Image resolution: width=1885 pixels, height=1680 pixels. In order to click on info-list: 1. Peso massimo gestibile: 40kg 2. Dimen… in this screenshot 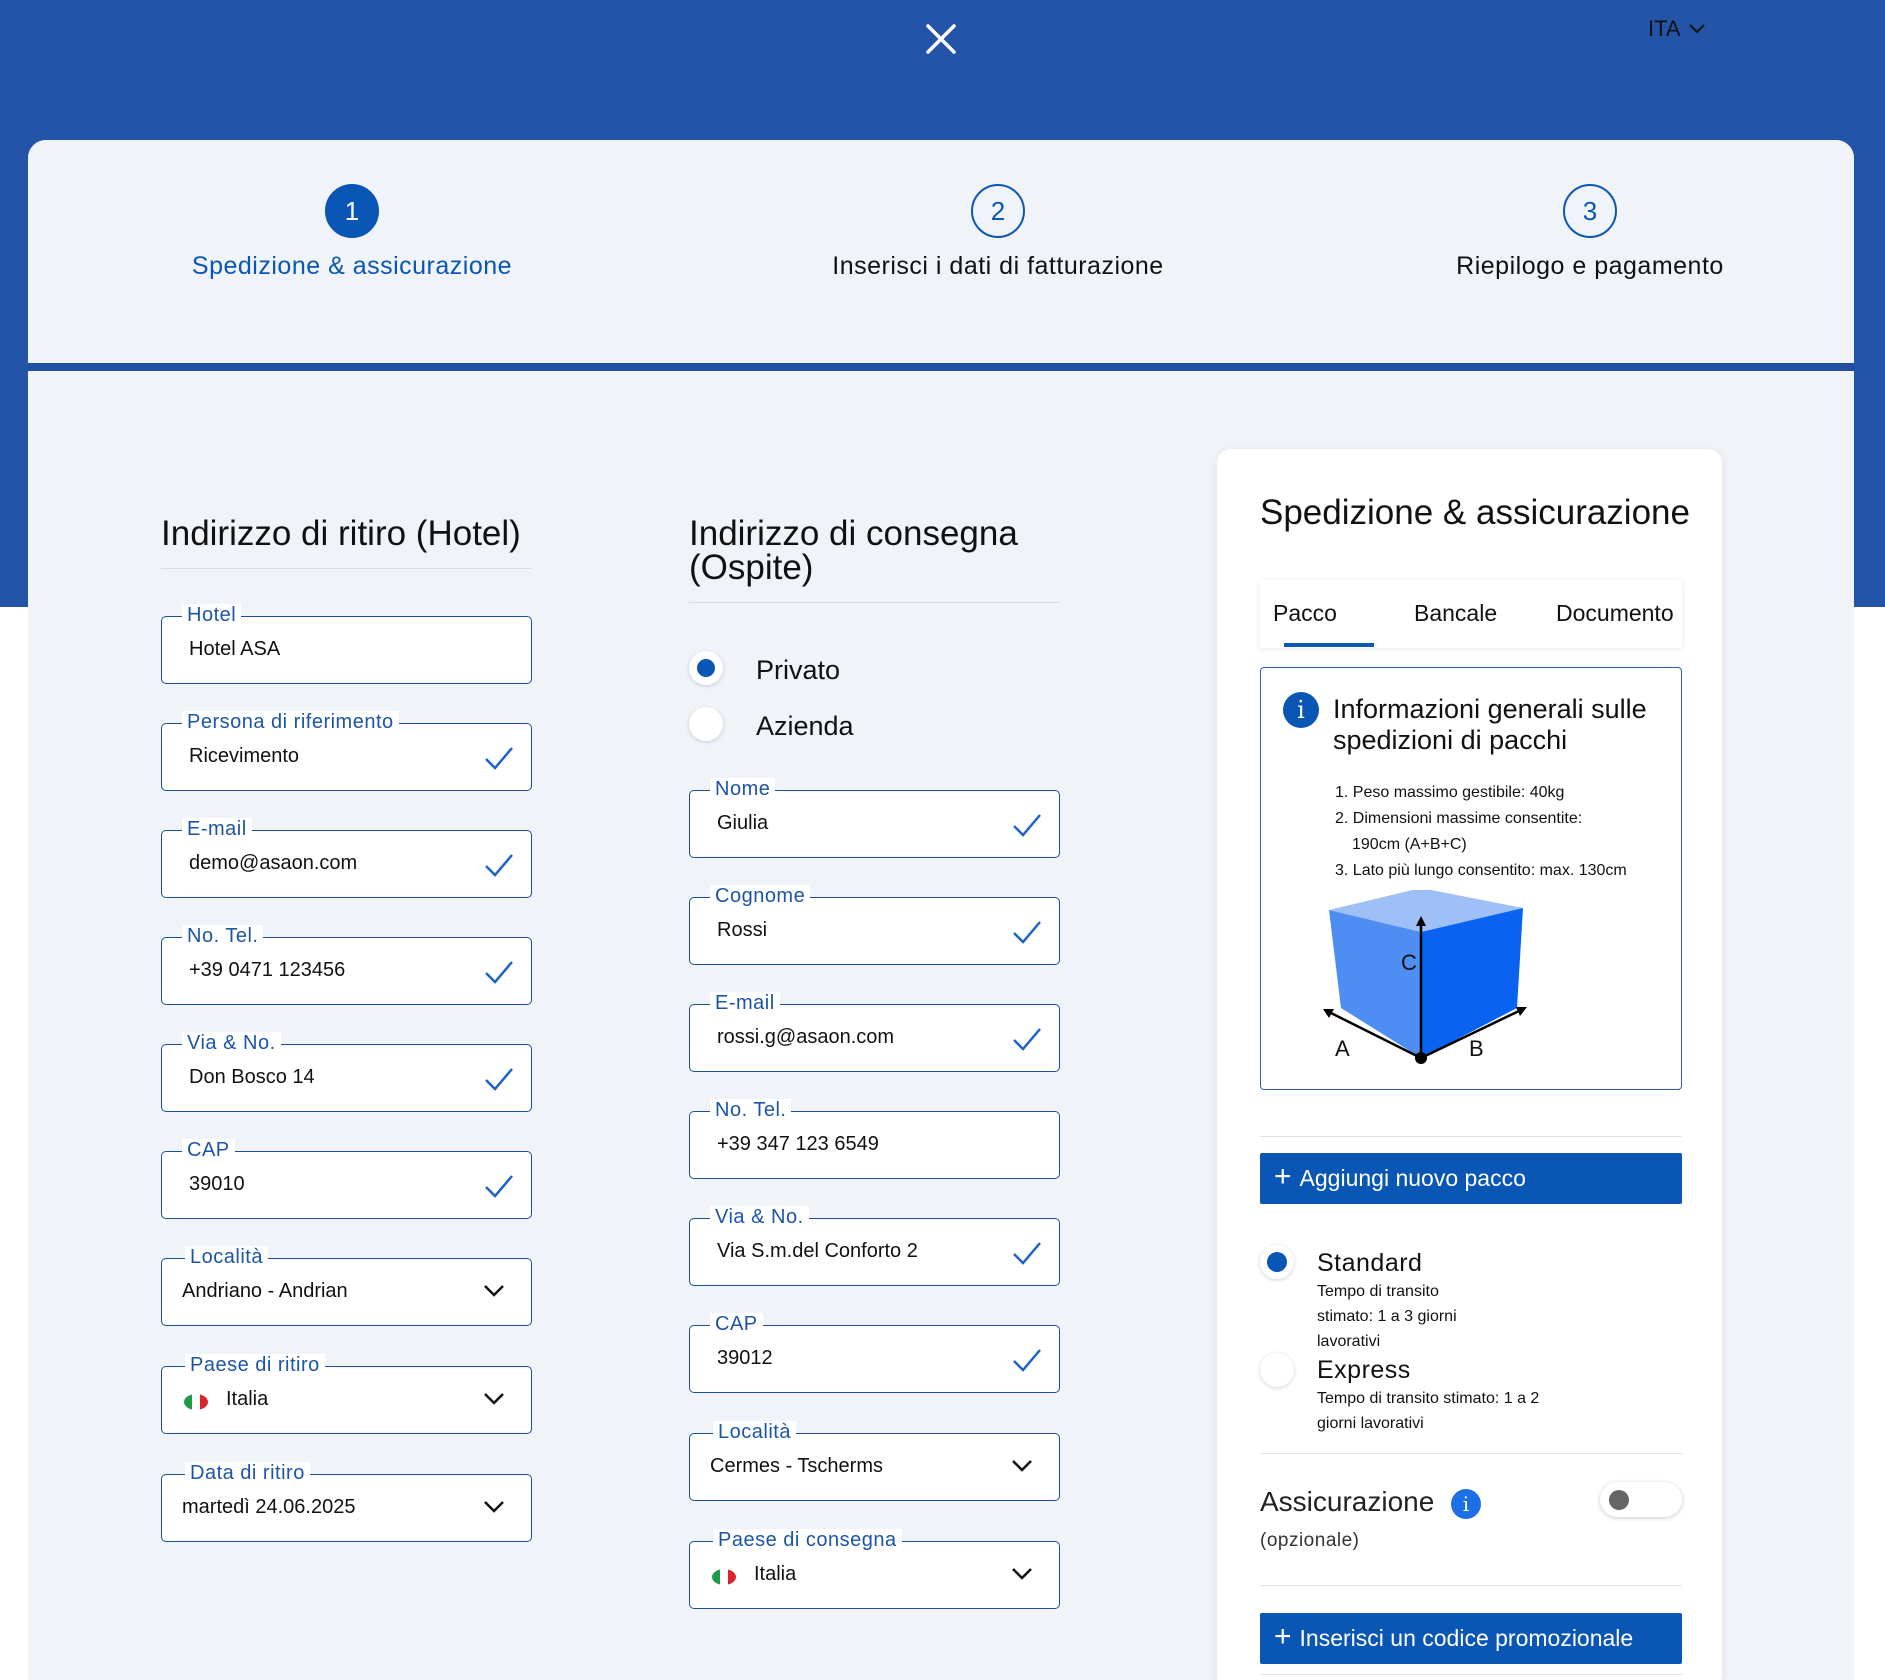, I will do `click(1481, 832)`.